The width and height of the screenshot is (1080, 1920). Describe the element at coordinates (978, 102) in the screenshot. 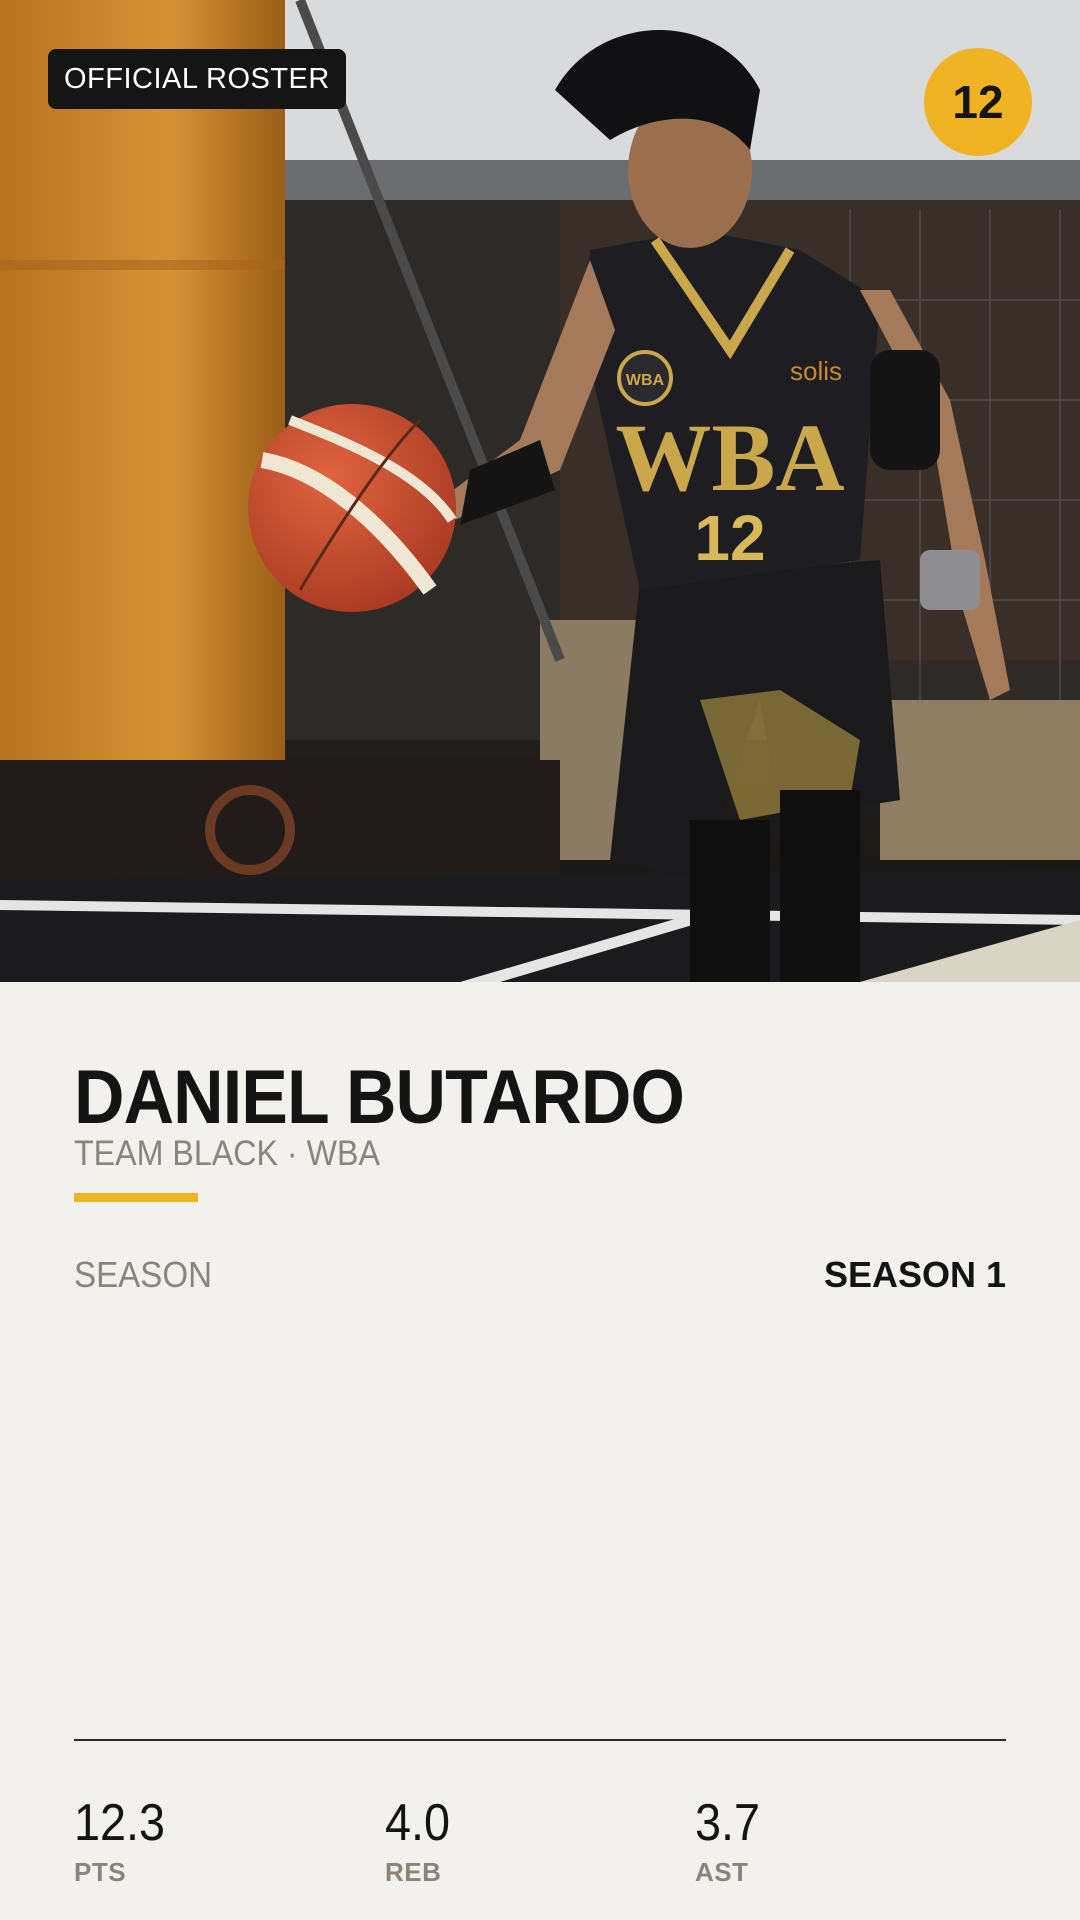

I see `jersey-number-badge: 12` at that location.